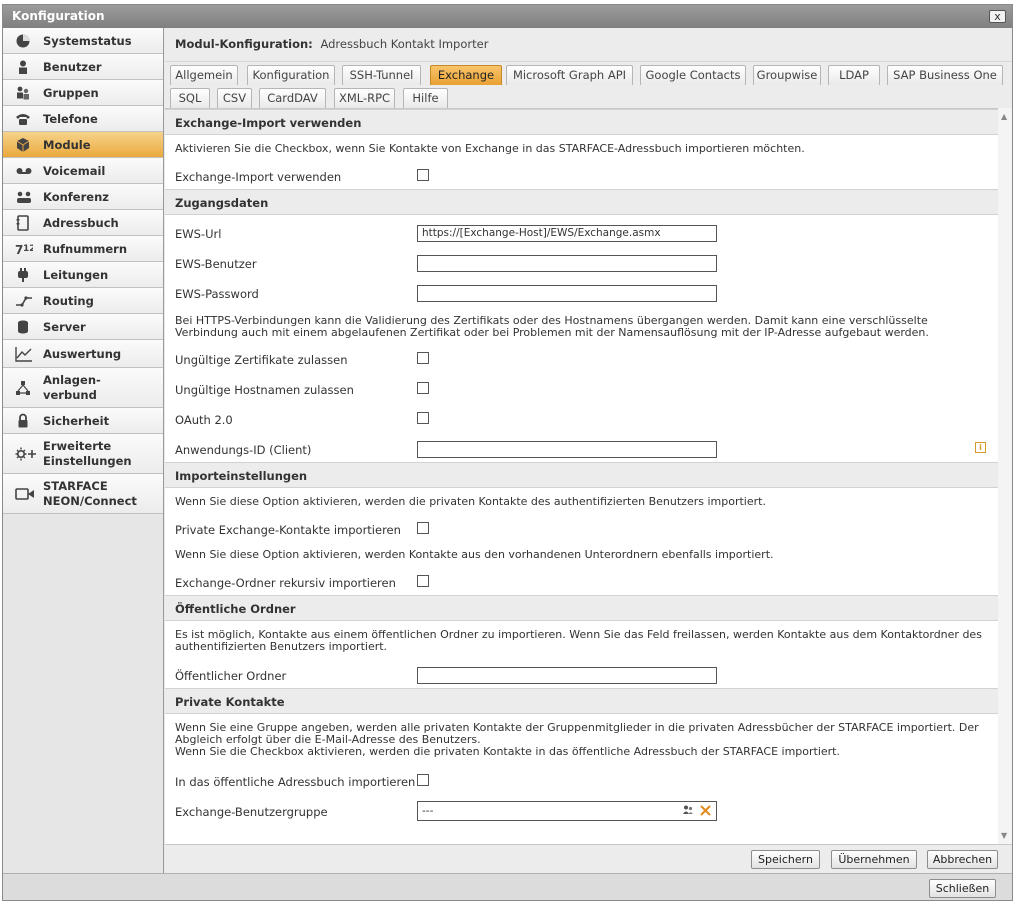 The image size is (1015, 903). Describe the element at coordinates (24, 67) in the screenshot. I see `user-icon` at that location.